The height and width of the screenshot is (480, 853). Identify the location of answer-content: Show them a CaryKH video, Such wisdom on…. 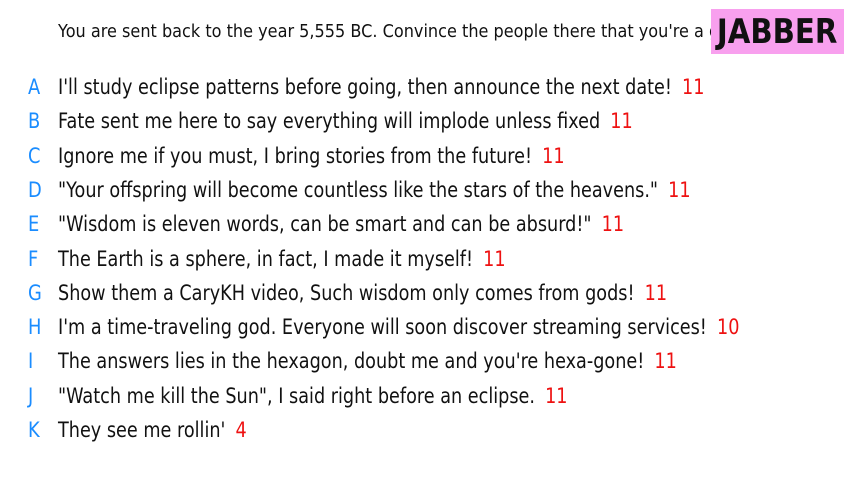
(362, 293).